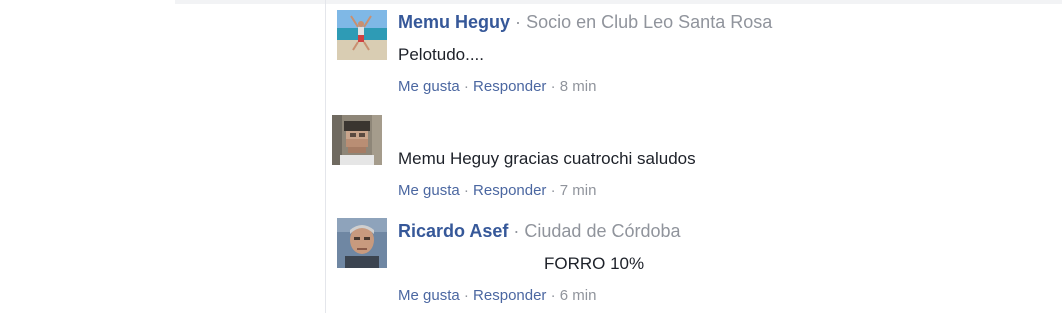  I want to click on comment-timestamp: 8 min, so click(578, 86).